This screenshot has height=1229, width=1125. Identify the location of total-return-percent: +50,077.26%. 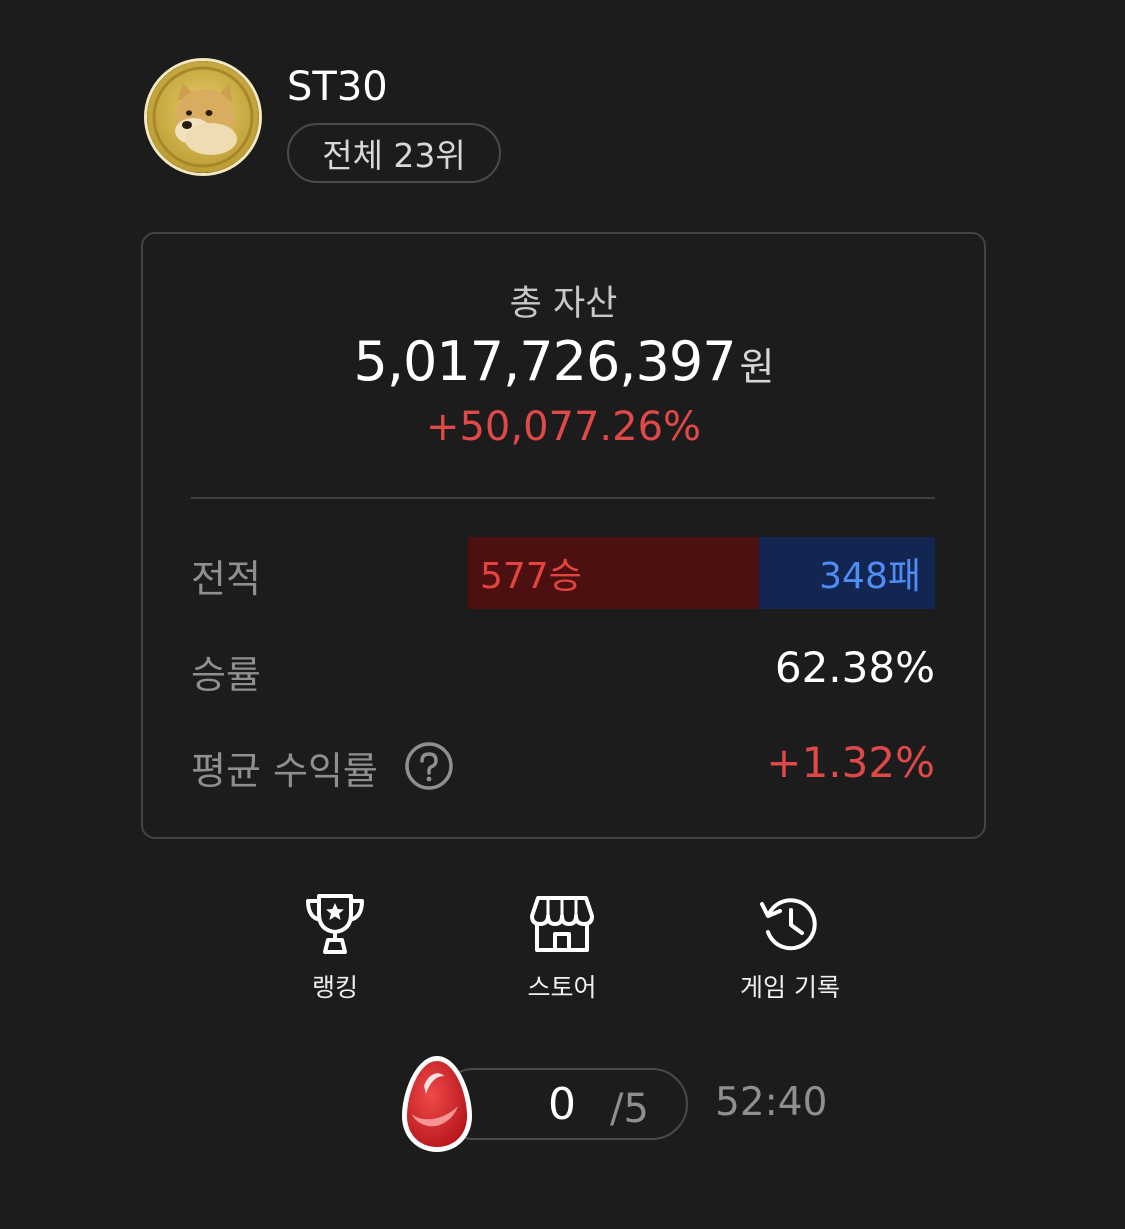
(563, 427).